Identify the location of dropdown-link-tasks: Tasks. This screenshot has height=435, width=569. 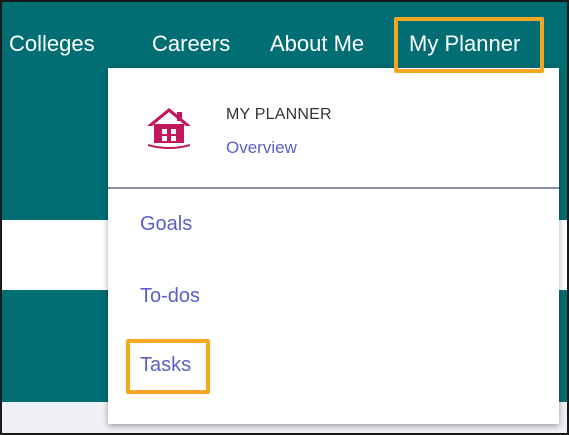
(165, 365).